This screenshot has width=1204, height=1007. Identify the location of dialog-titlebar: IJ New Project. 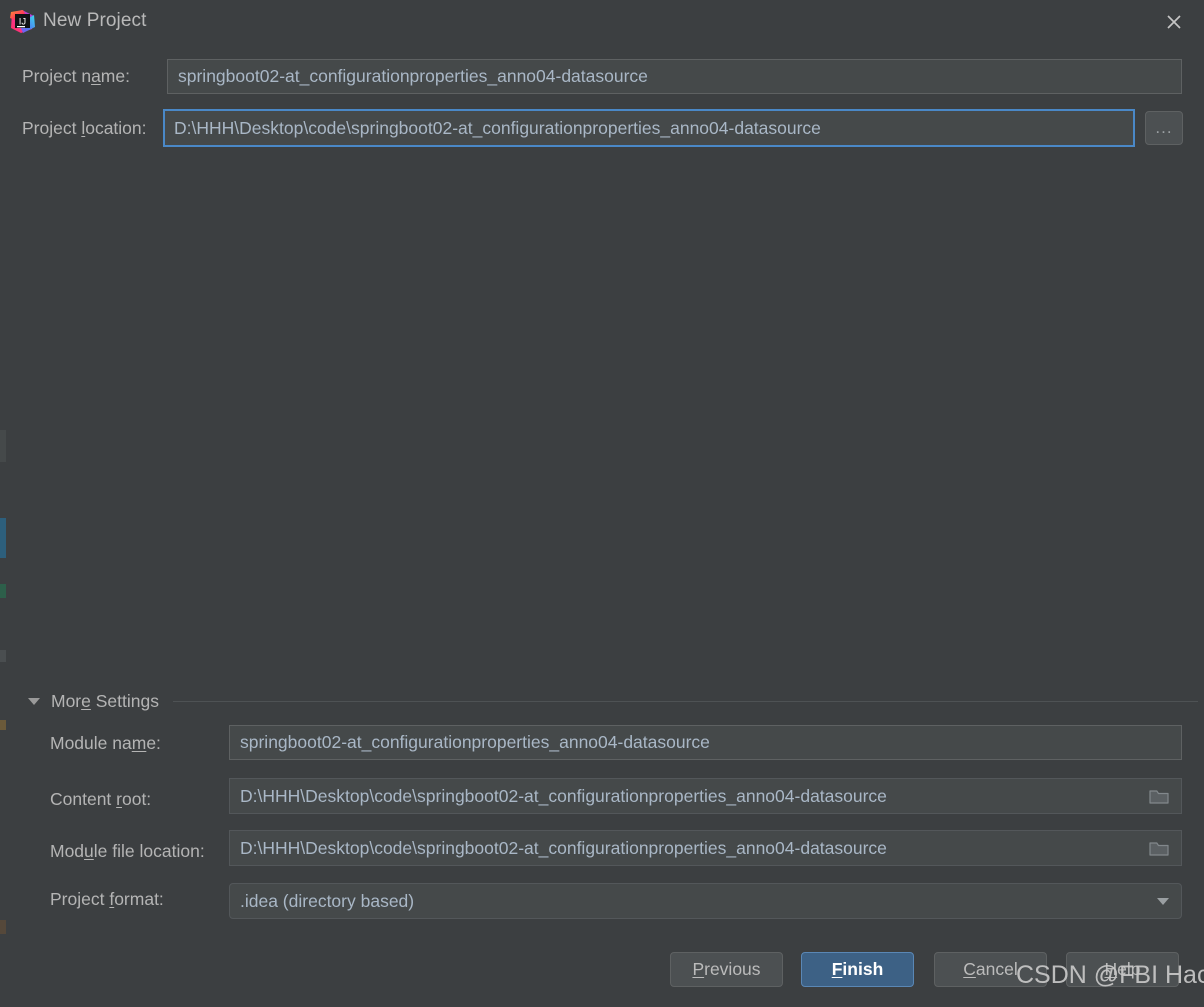
(605, 22).